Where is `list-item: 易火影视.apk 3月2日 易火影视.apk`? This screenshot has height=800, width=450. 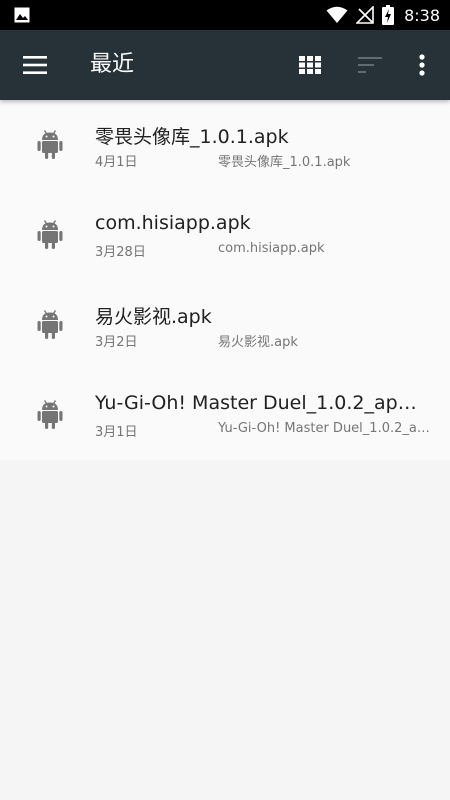
list-item: 易火影视.apk 3月2日 易火影视.apk is located at coordinates (225, 325).